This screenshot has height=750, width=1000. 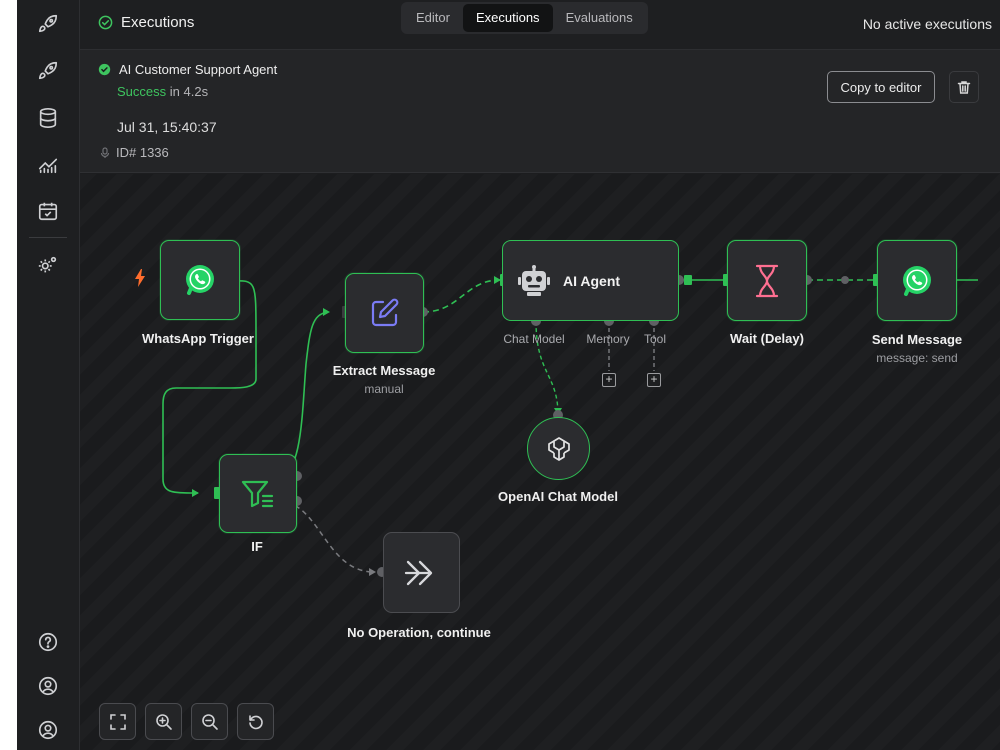 What do you see at coordinates (158, 22) in the screenshot?
I see `page-title: Executions` at bounding box center [158, 22].